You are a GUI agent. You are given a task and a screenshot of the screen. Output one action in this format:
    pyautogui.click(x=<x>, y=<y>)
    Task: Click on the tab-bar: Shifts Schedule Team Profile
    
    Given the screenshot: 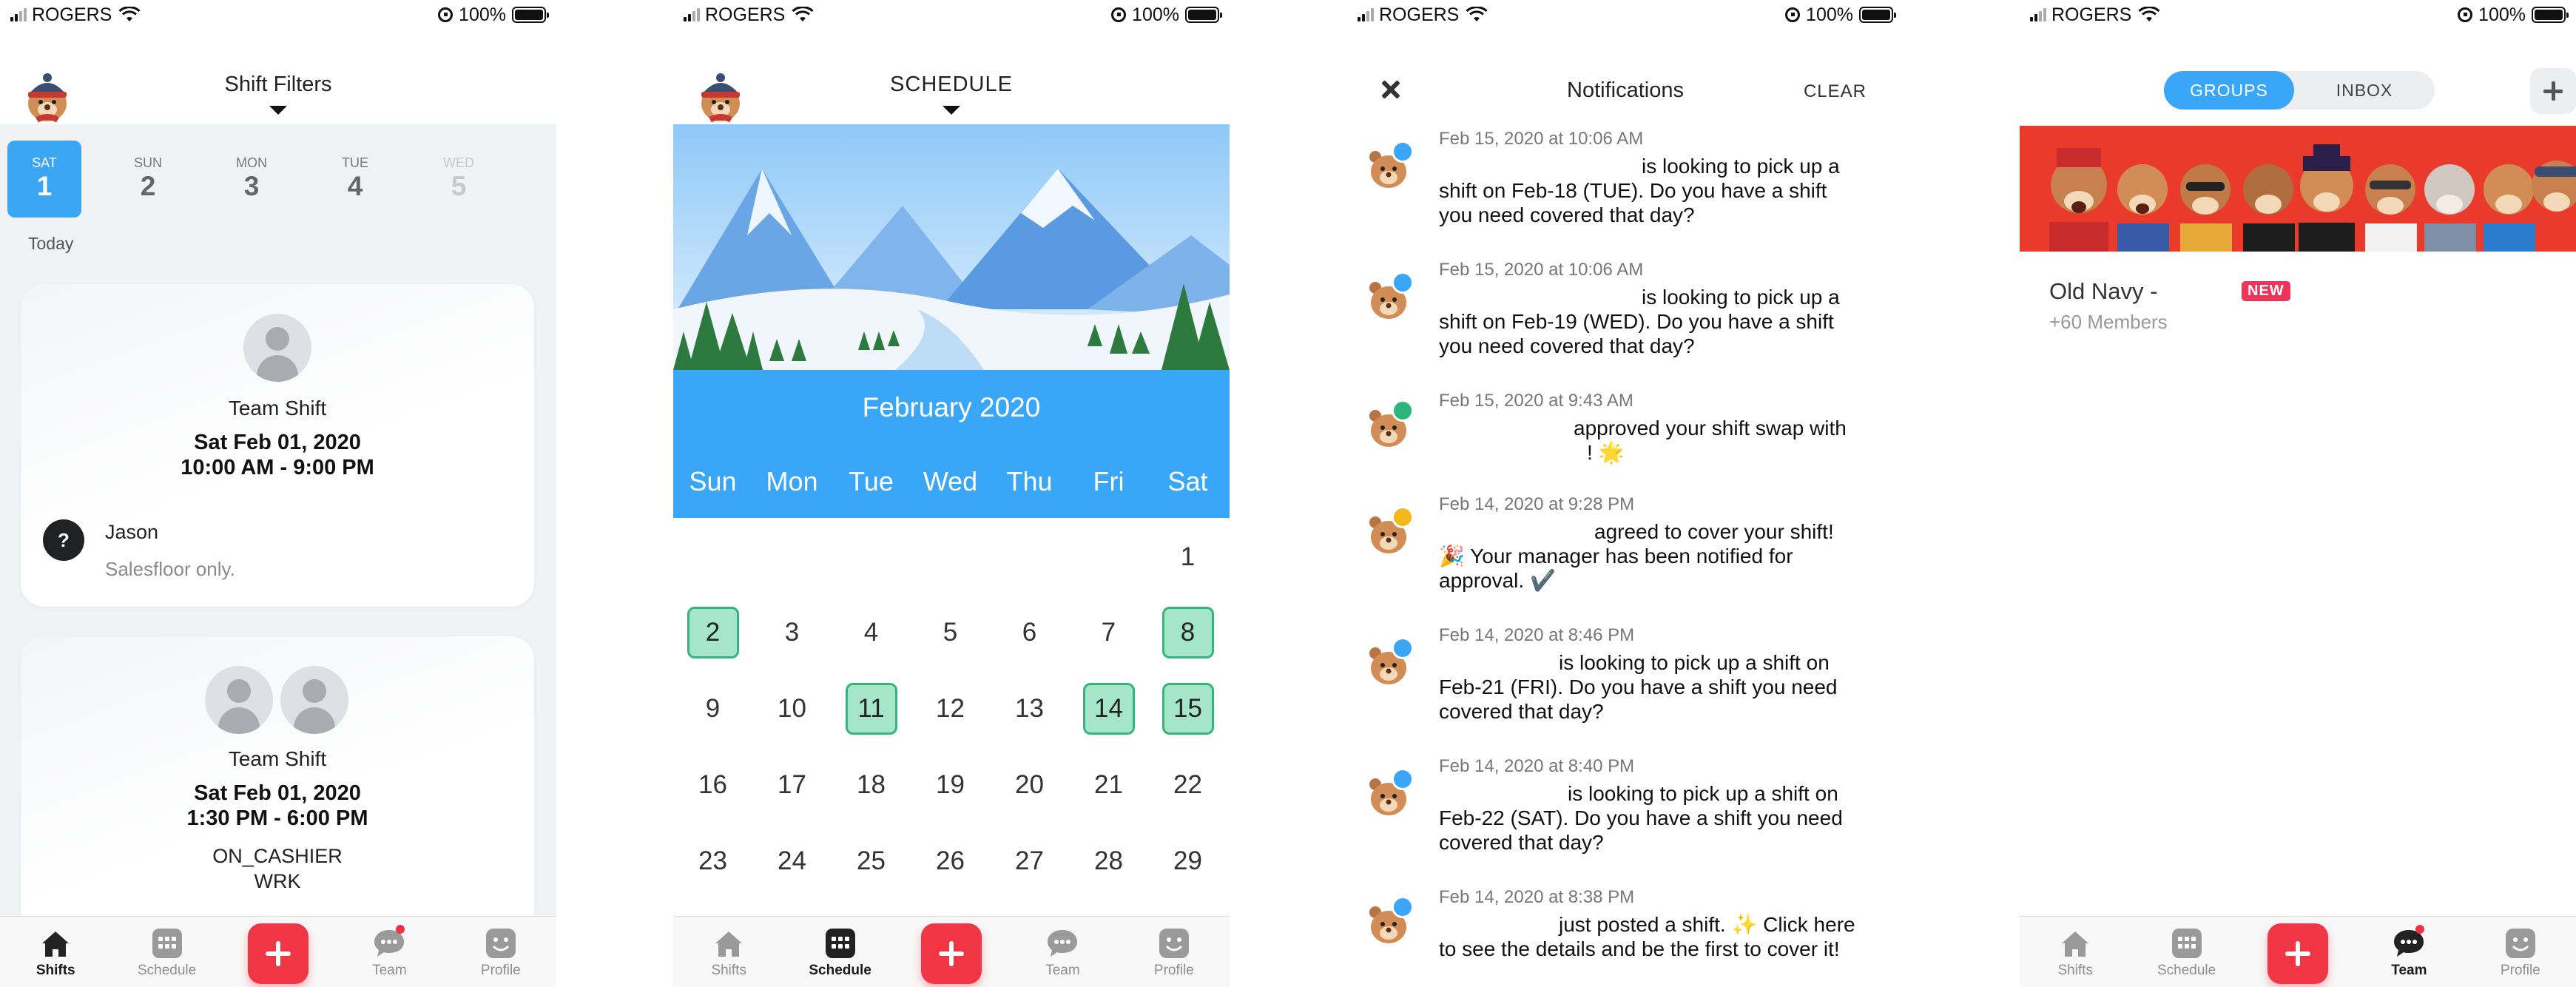 What is the action you would take?
    pyautogui.click(x=2298, y=951)
    